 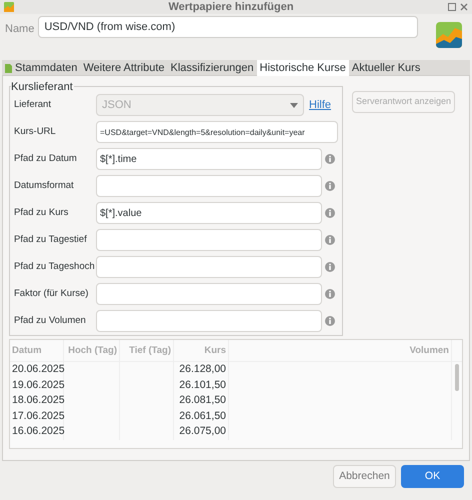 I want to click on field-label: Pfad zu Datum, so click(x=46, y=159).